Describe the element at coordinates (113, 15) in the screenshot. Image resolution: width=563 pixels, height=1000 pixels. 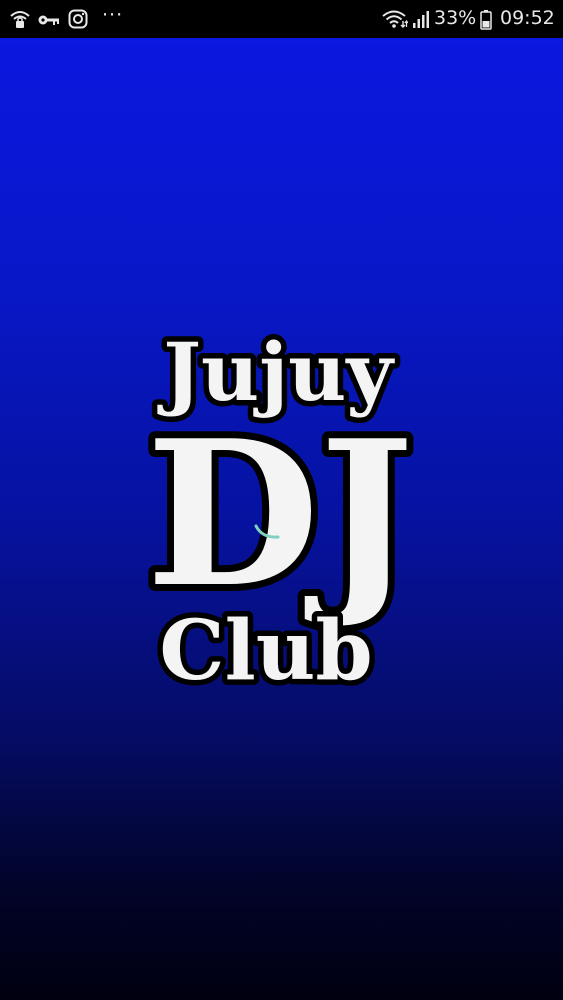
I see `more-icon: ···` at that location.